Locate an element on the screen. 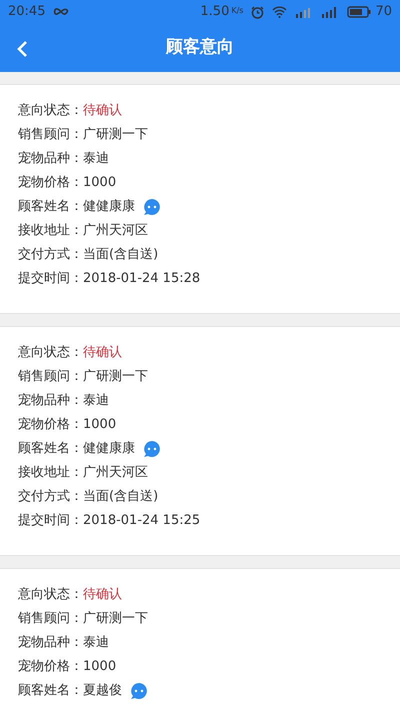 The width and height of the screenshot is (400, 711). alarm-icon is located at coordinates (257, 12).